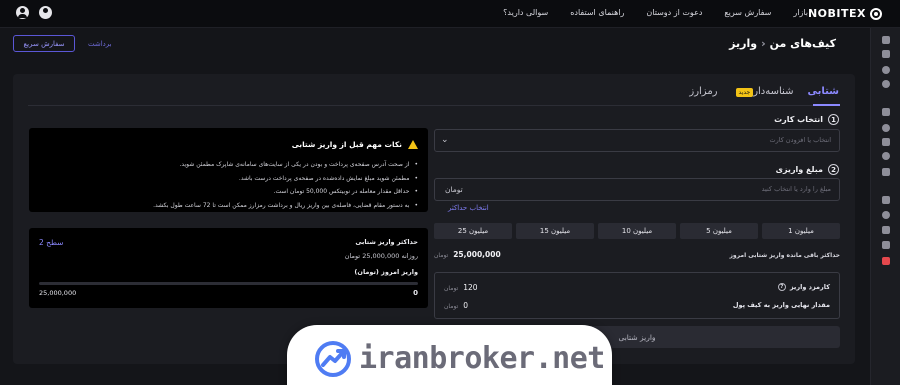 The height and width of the screenshot is (385, 900). Describe the element at coordinates (441, 255) in the screenshot. I see `max-remaining-unit: تومان` at that location.